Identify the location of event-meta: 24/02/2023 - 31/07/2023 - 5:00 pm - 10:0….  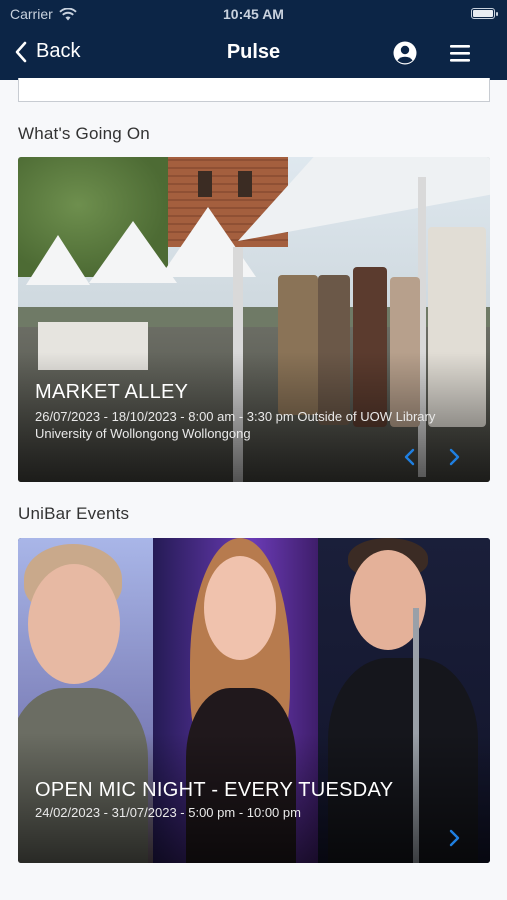
(168, 812).